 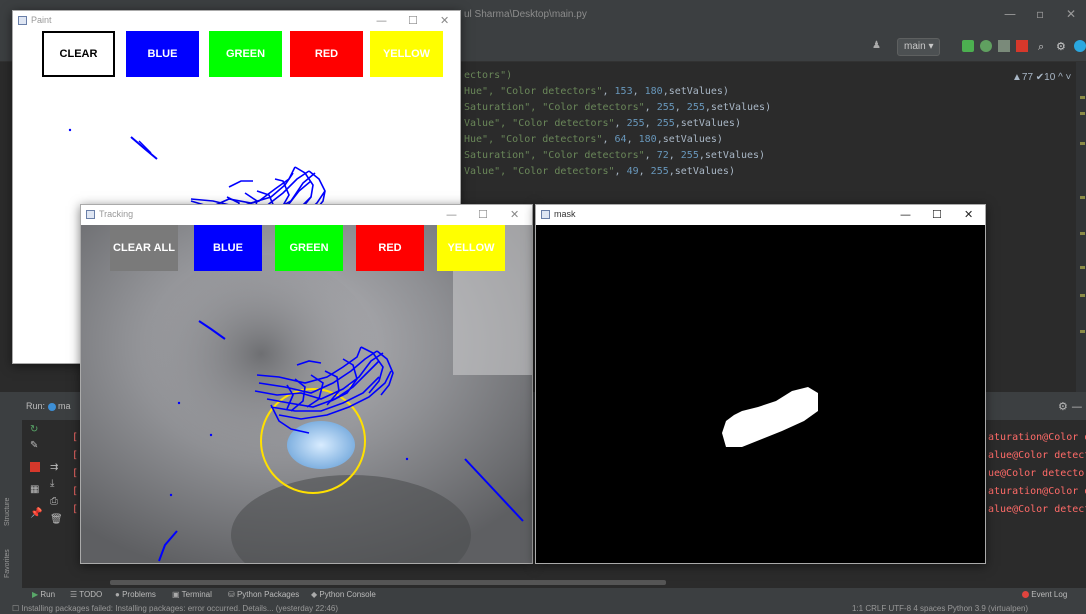 I want to click on paint-dot, so click(x=70, y=130).